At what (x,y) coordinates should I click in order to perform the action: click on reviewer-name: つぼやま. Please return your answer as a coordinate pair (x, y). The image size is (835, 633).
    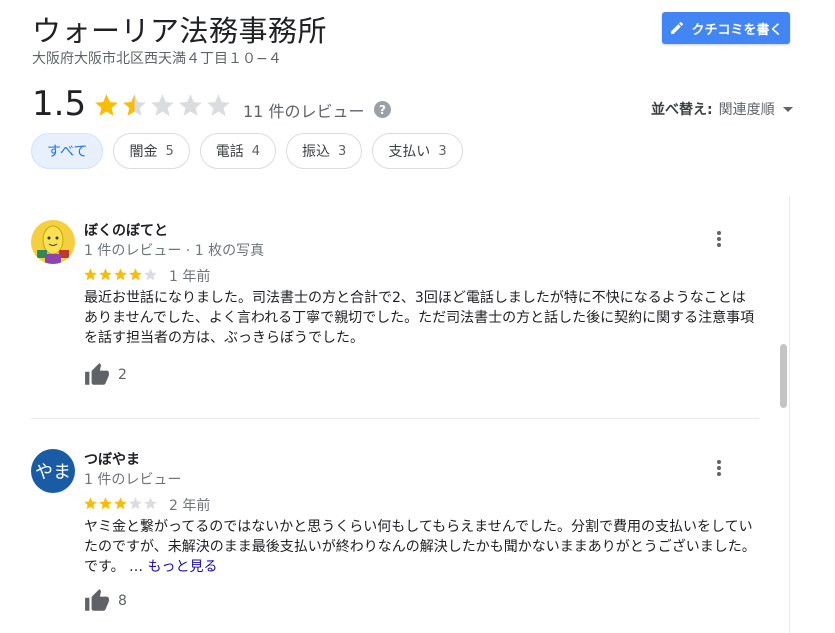
    Looking at the image, I should click on (112, 459).